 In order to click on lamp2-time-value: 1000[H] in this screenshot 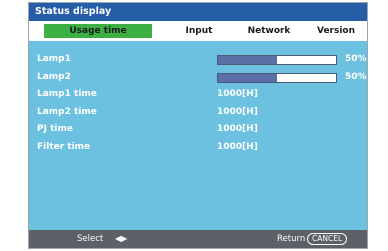, I will do `click(237, 111)`.